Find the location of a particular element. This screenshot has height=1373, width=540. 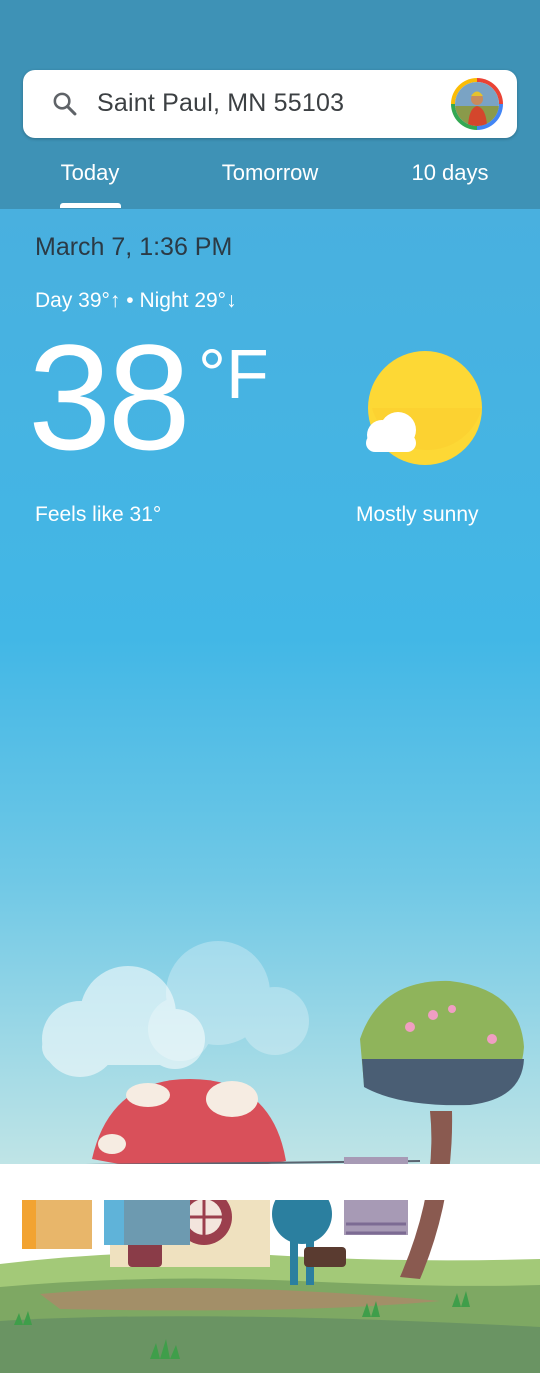

avatar-photo is located at coordinates (477, 104).